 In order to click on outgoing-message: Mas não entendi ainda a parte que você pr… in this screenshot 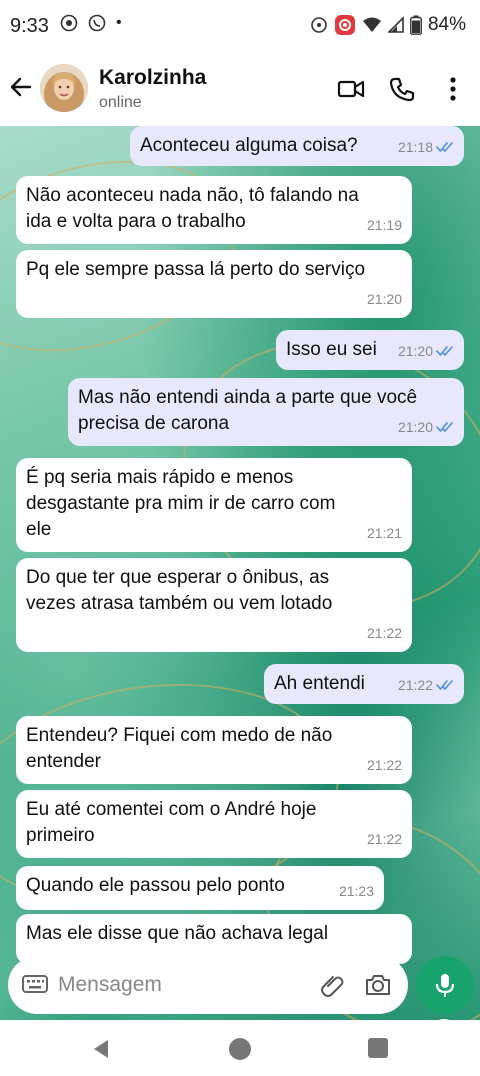, I will do `click(266, 412)`.